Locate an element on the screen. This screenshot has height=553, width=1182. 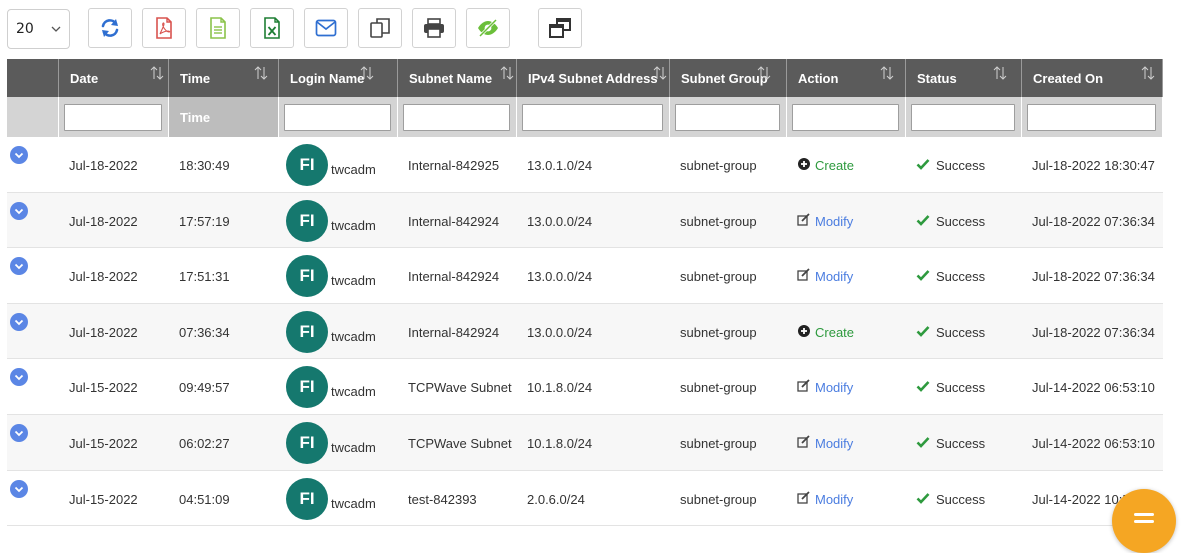
login-name-filter-input is located at coordinates (337, 117).